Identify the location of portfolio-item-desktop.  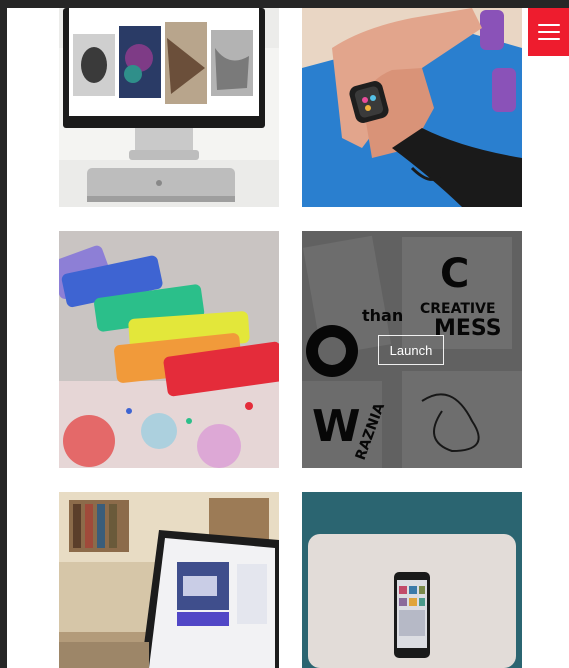
(169, 107).